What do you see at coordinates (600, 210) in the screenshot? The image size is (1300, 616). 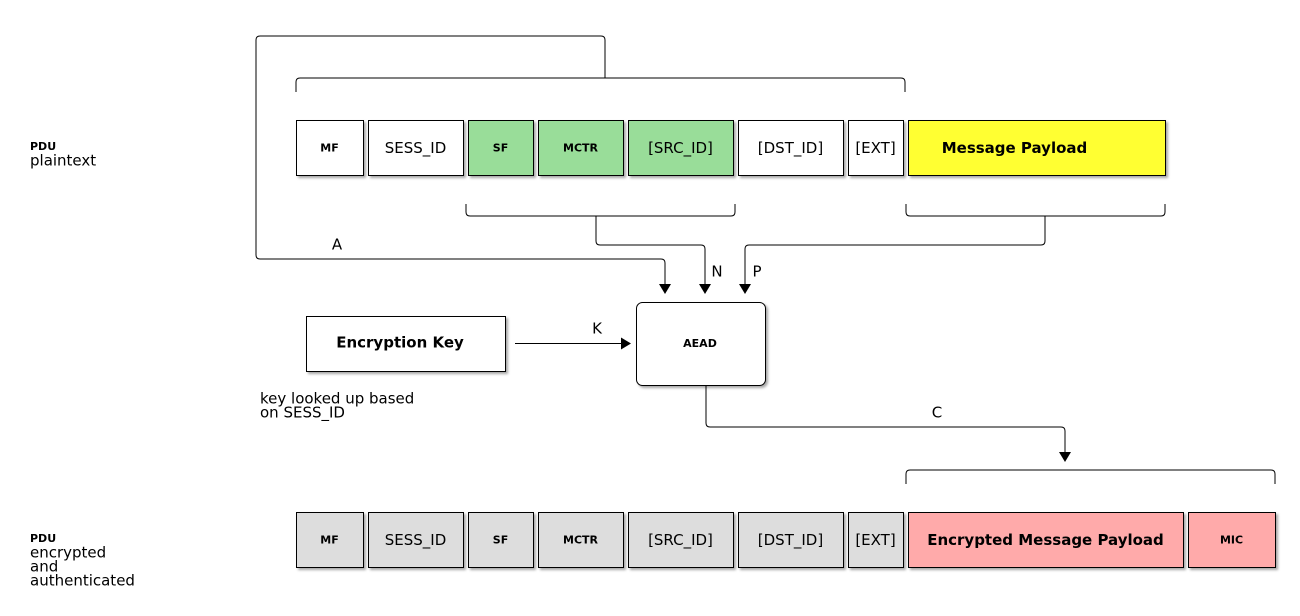 I see `nonce-bracket` at bounding box center [600, 210].